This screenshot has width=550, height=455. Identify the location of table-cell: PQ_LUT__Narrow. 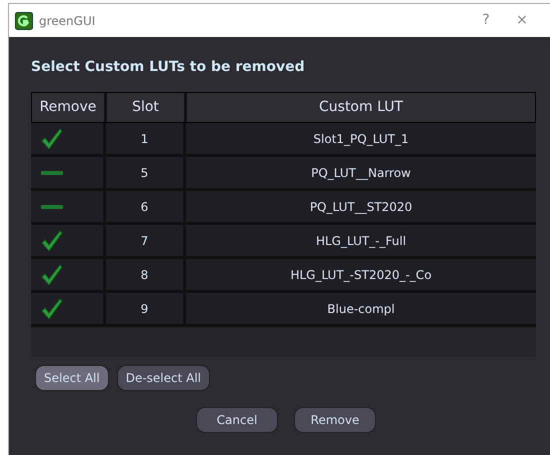
(361, 172).